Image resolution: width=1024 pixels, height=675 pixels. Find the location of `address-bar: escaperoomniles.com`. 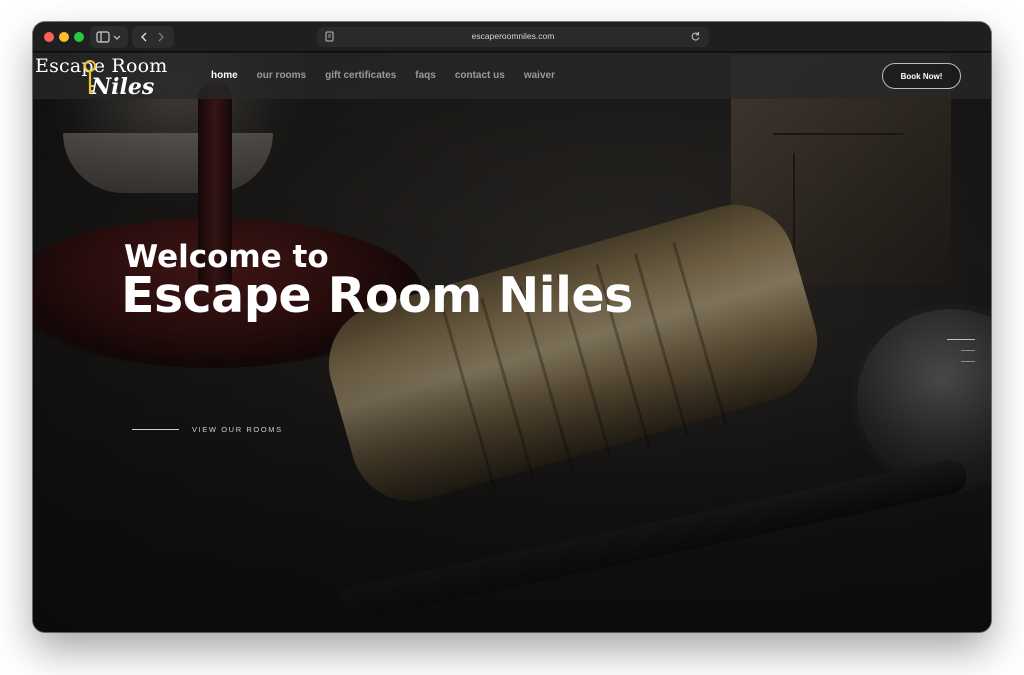

address-bar: escaperoomniles.com is located at coordinates (513, 37).